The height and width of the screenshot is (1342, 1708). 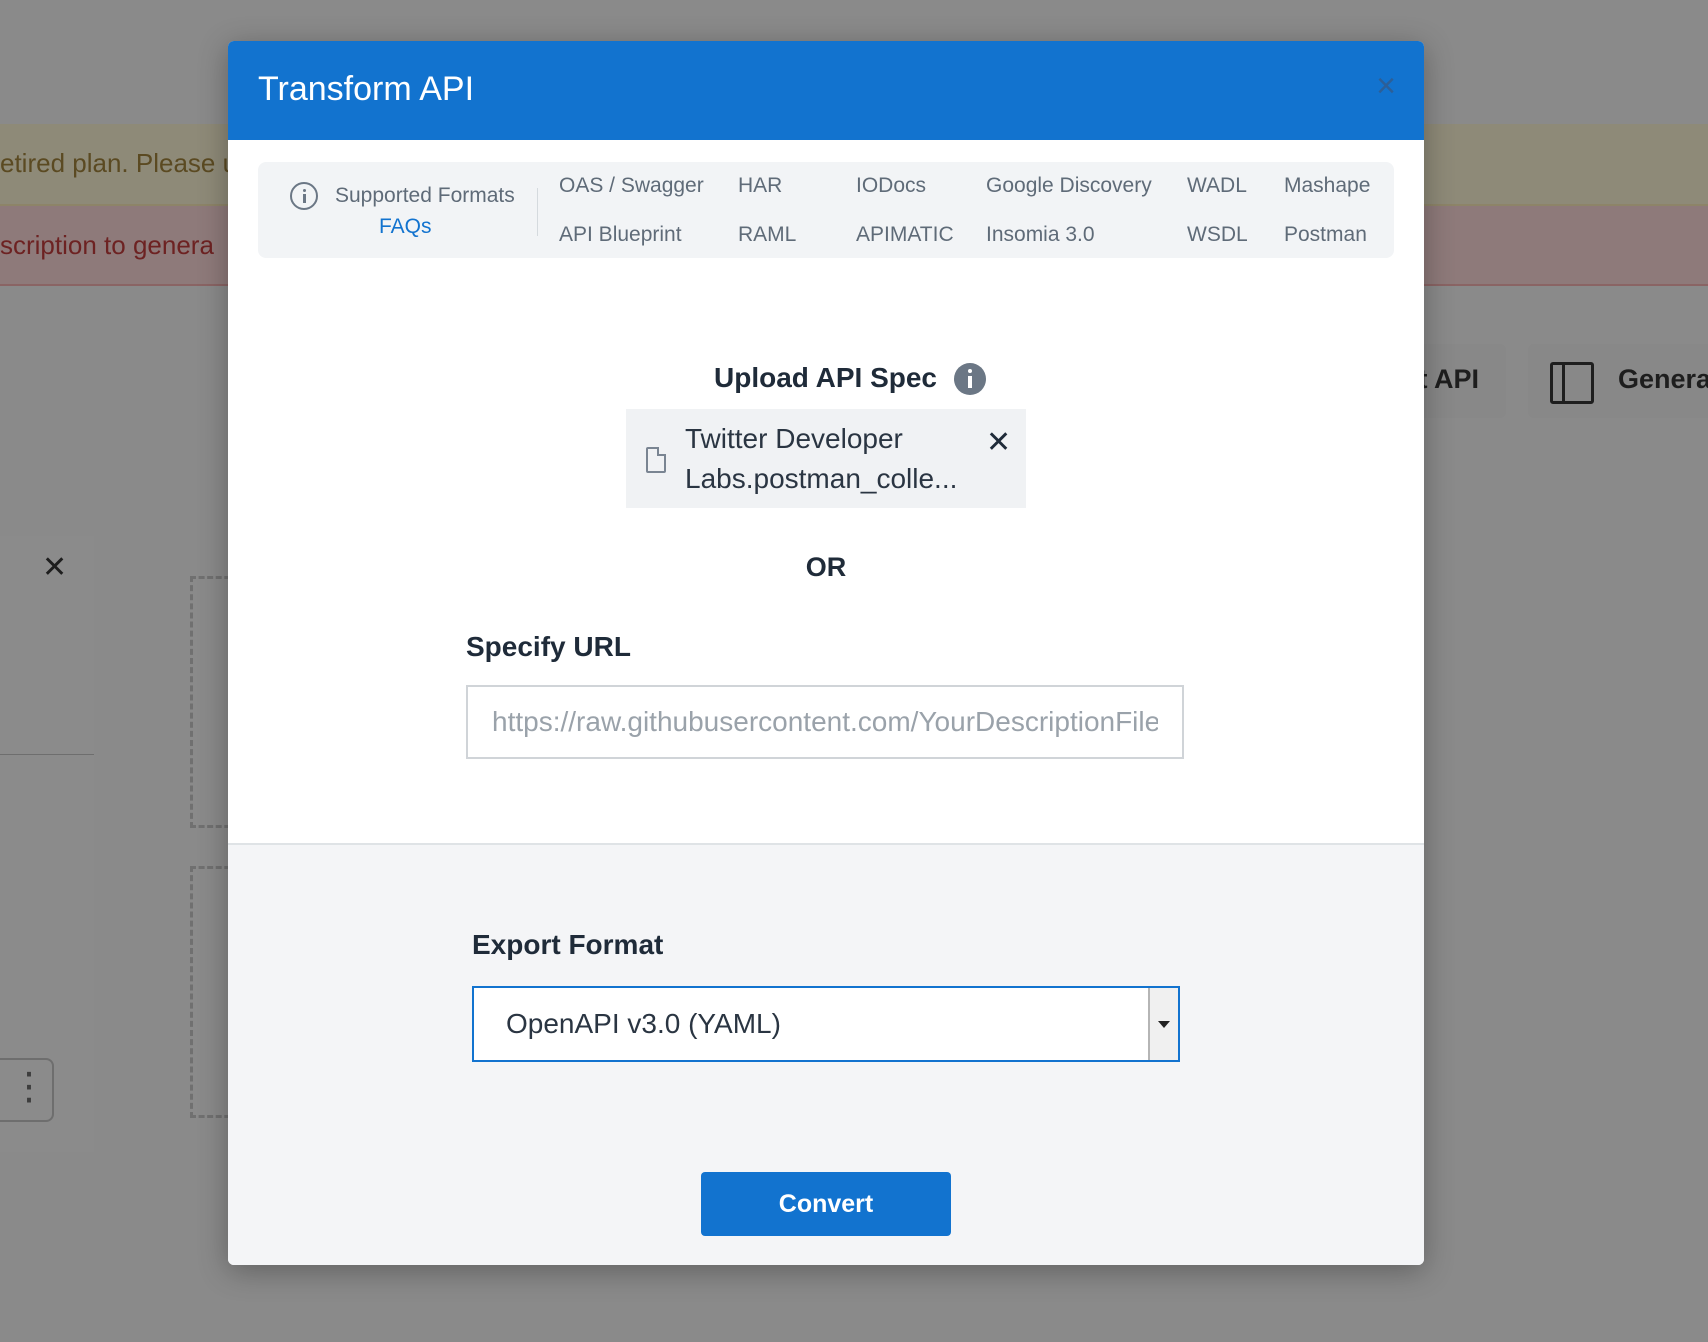 I want to click on format-item: Insomia 3.0, so click(x=1040, y=234).